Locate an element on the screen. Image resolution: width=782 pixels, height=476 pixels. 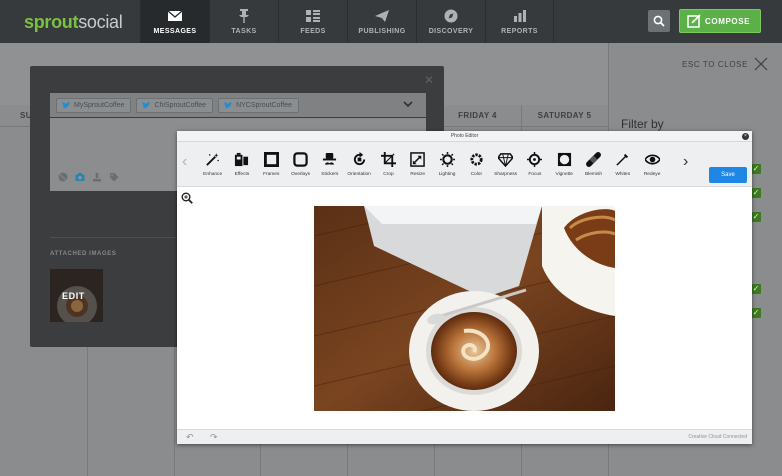
tool-label: Blemish is located at coordinates (593, 174).